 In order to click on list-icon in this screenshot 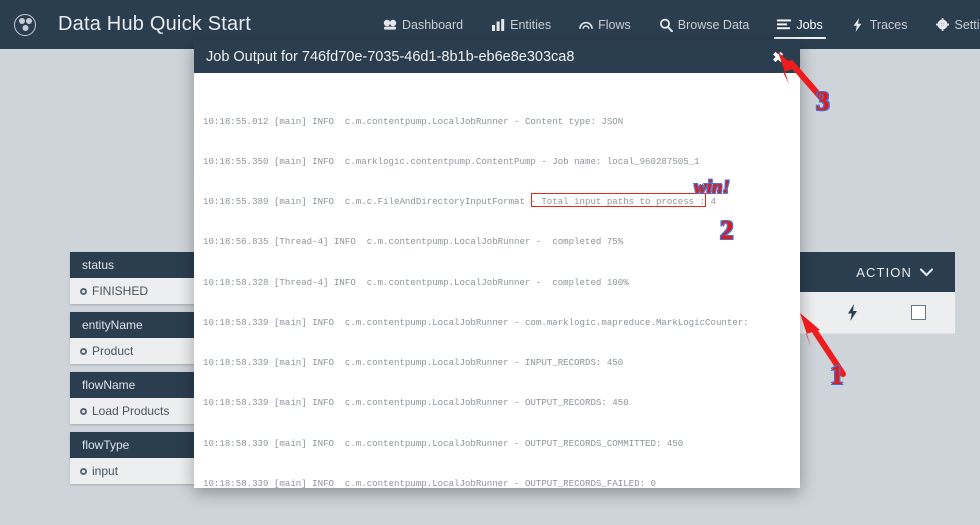, I will do `click(784, 25)`.